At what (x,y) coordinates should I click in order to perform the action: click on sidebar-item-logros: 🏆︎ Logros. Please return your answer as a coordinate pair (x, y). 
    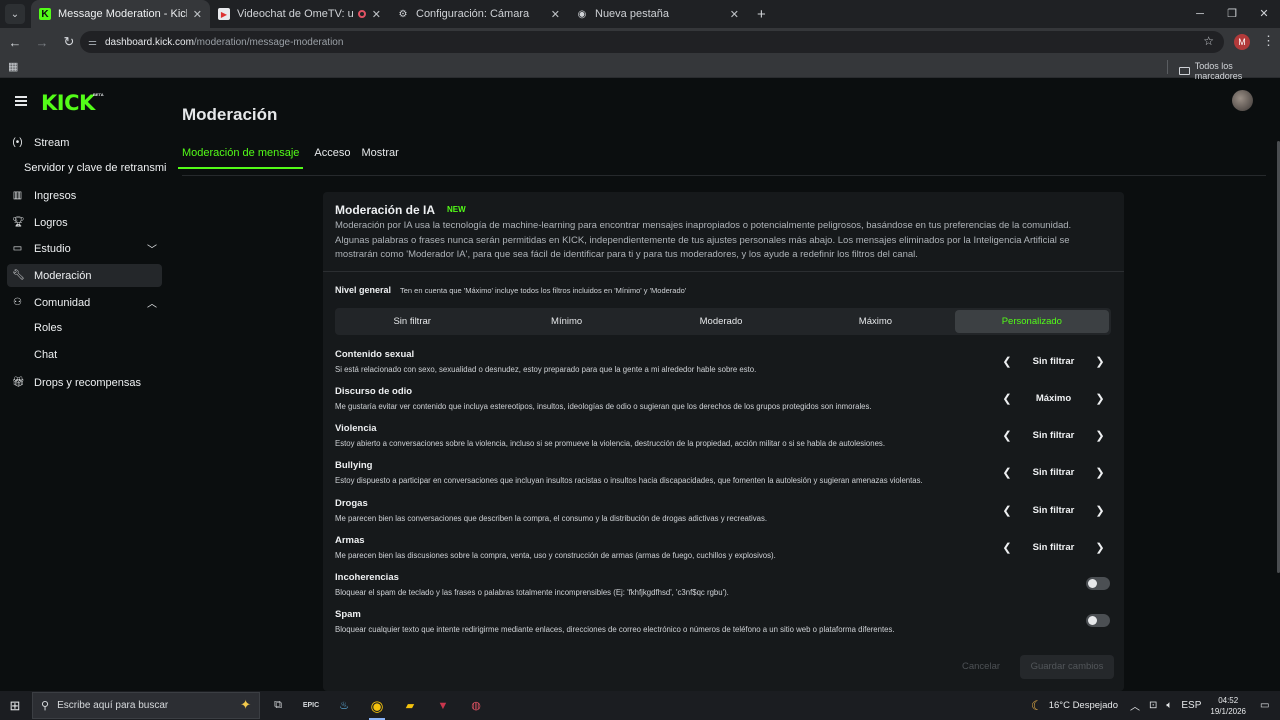
    Looking at the image, I should click on (84, 222).